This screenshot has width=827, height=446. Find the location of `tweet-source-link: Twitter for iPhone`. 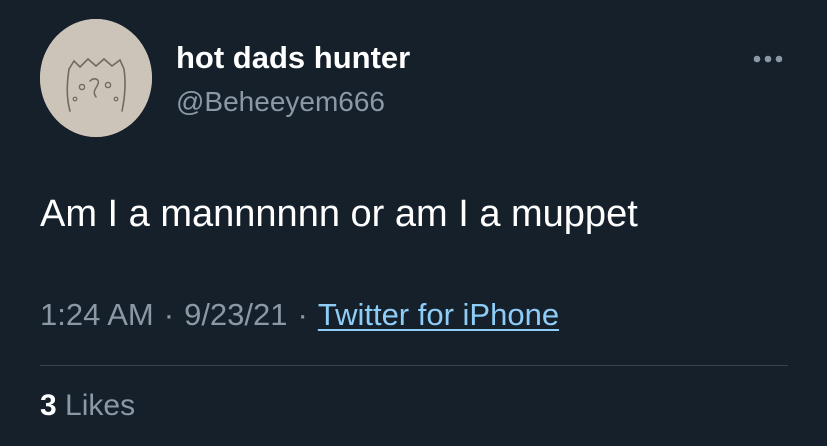

tweet-source-link: Twitter for iPhone is located at coordinates (438, 314).